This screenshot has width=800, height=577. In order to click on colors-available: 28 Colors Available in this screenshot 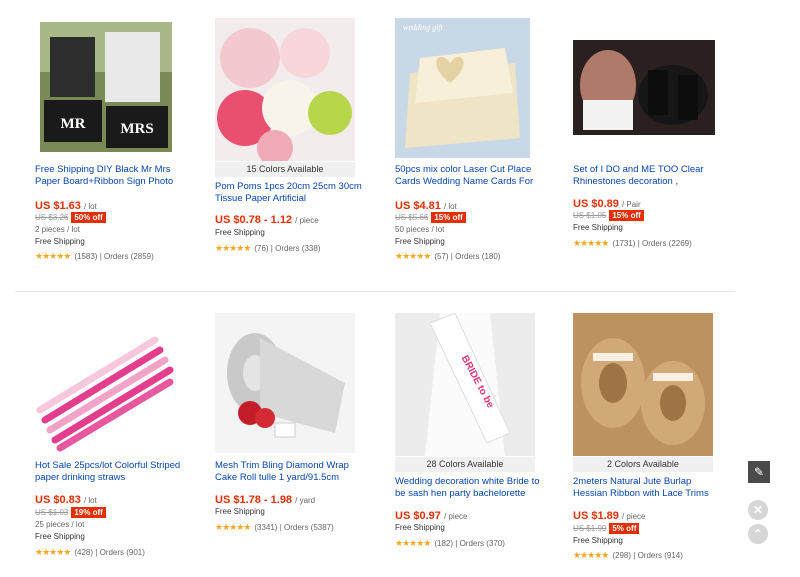, I will do `click(465, 464)`.